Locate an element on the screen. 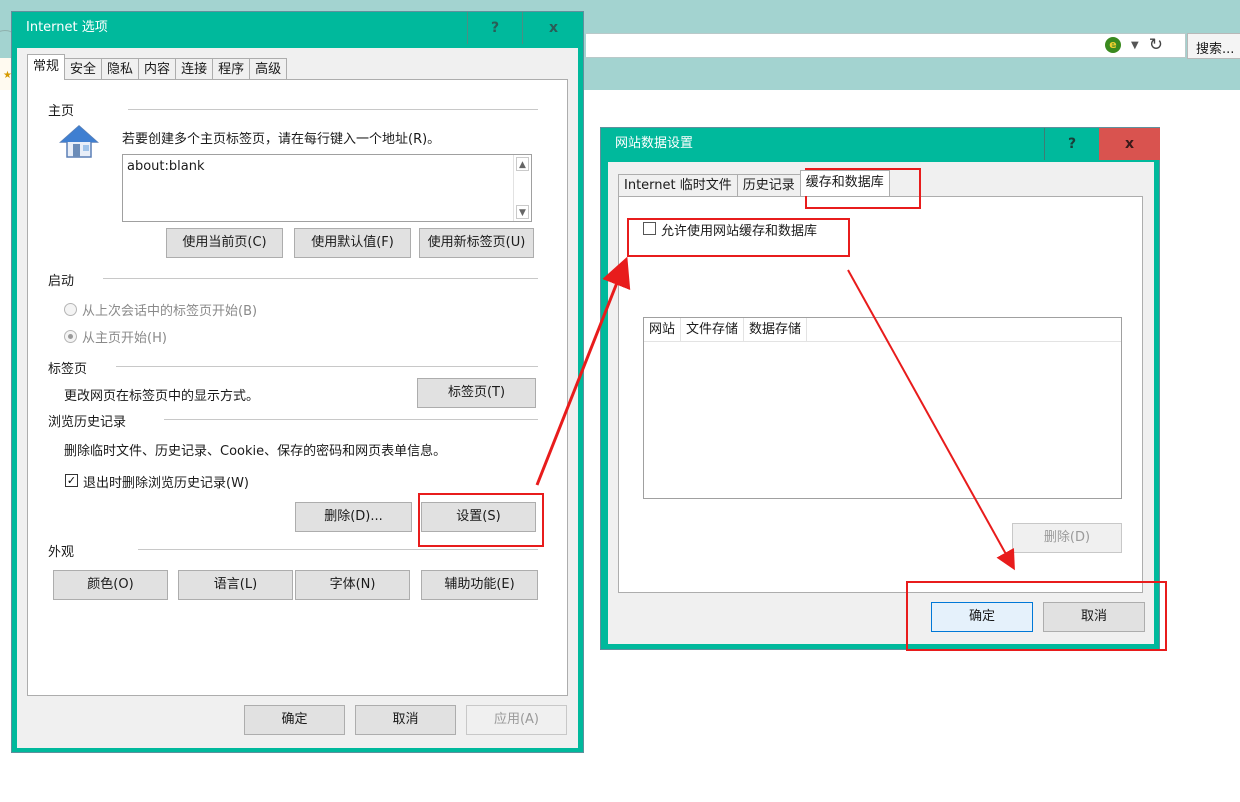 The height and width of the screenshot is (802, 1240). cancel-button: 取消 is located at coordinates (405, 720).